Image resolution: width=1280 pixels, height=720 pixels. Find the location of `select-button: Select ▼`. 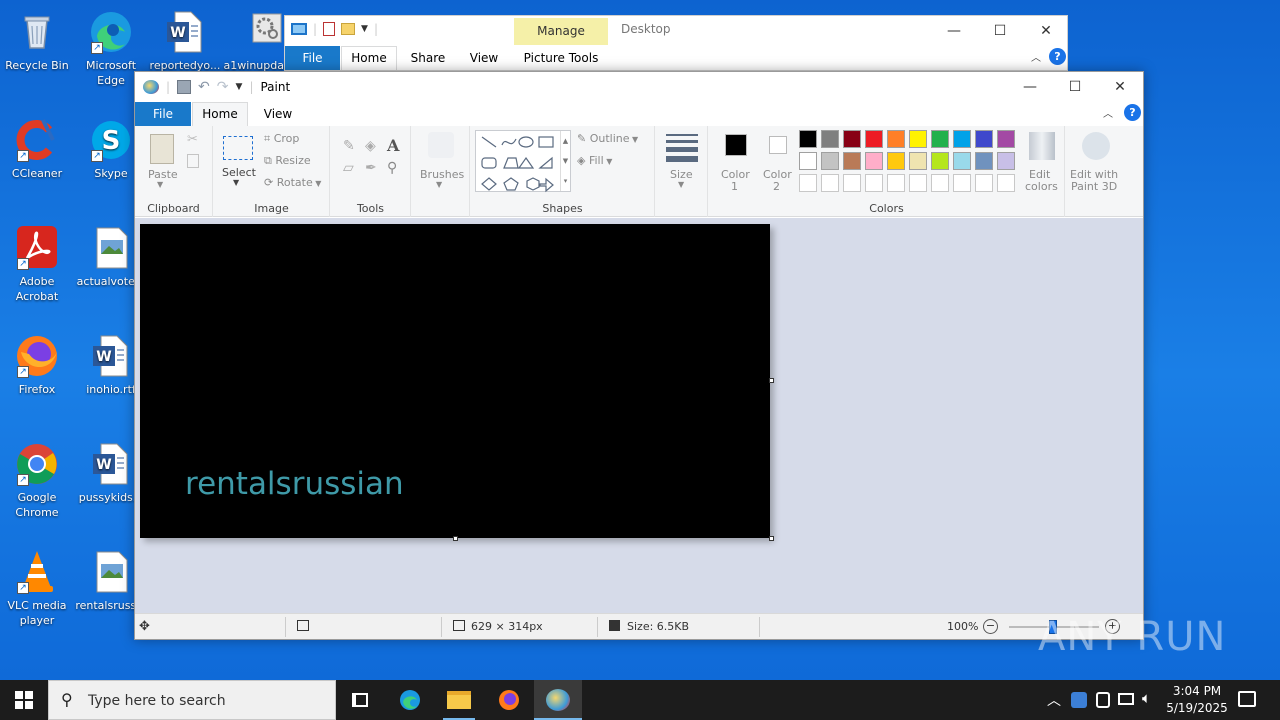

select-button: Select ▼ is located at coordinates (238, 162).